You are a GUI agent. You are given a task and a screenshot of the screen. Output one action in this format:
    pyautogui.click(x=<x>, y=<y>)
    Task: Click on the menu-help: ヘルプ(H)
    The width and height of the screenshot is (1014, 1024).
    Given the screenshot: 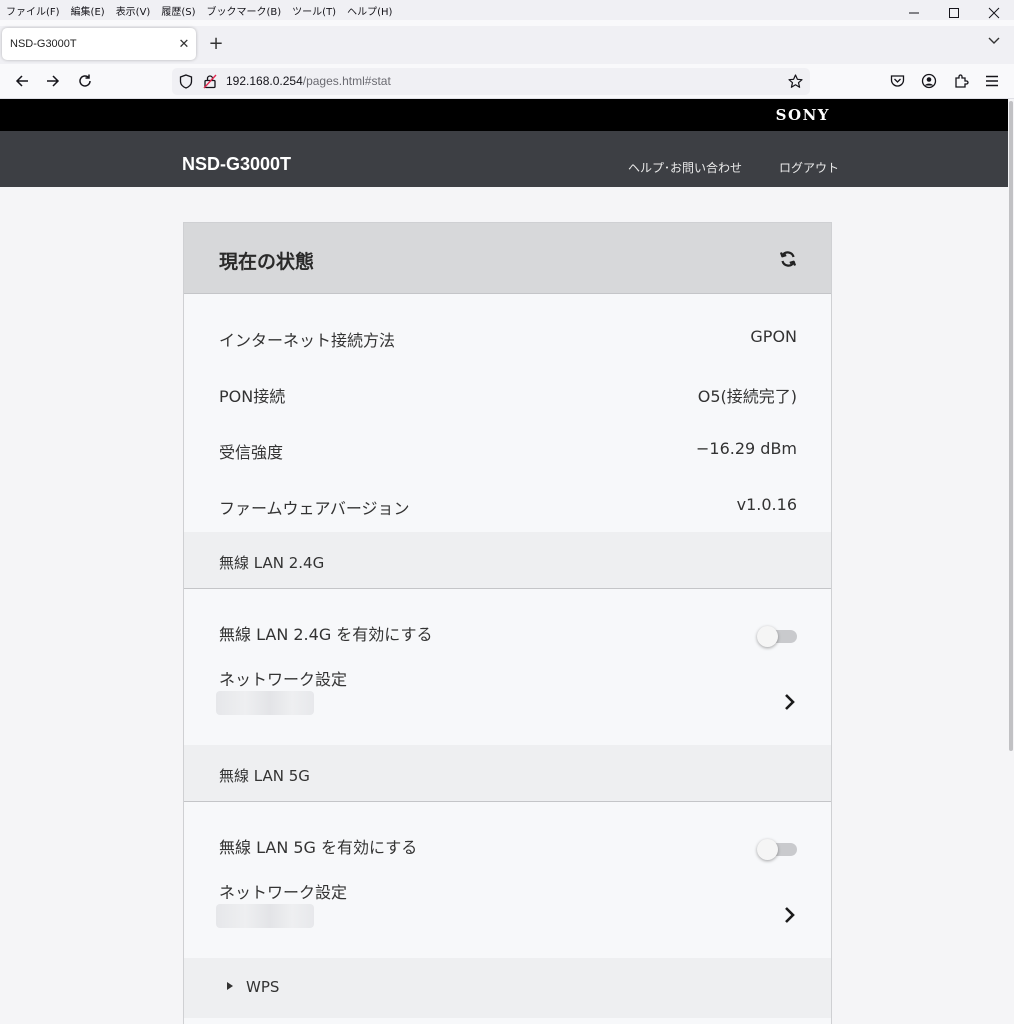 What is the action you would take?
    pyautogui.click(x=369, y=10)
    